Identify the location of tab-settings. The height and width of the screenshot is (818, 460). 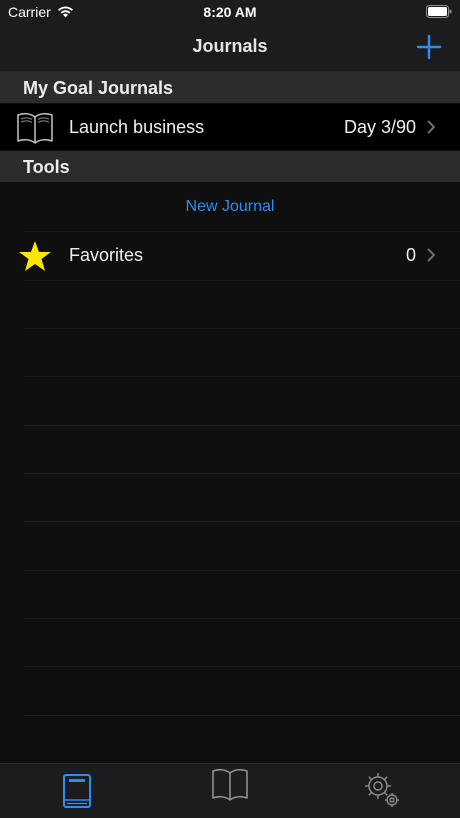
(382, 790).